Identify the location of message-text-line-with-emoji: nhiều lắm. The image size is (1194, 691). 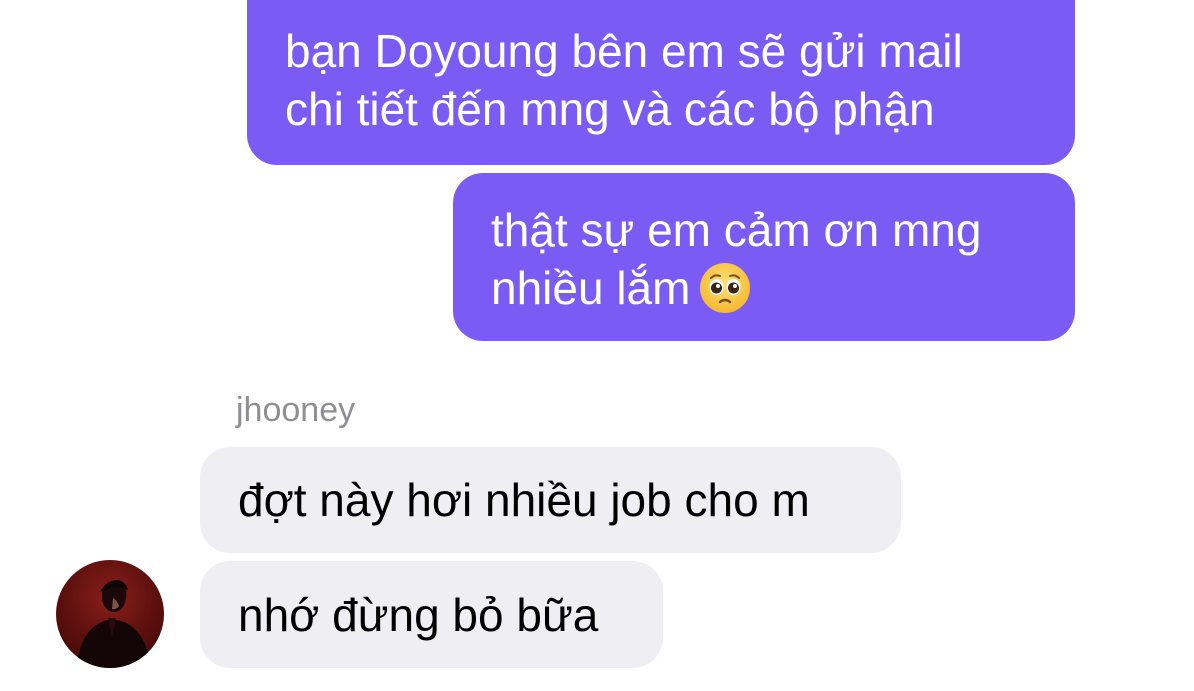
(768, 289).